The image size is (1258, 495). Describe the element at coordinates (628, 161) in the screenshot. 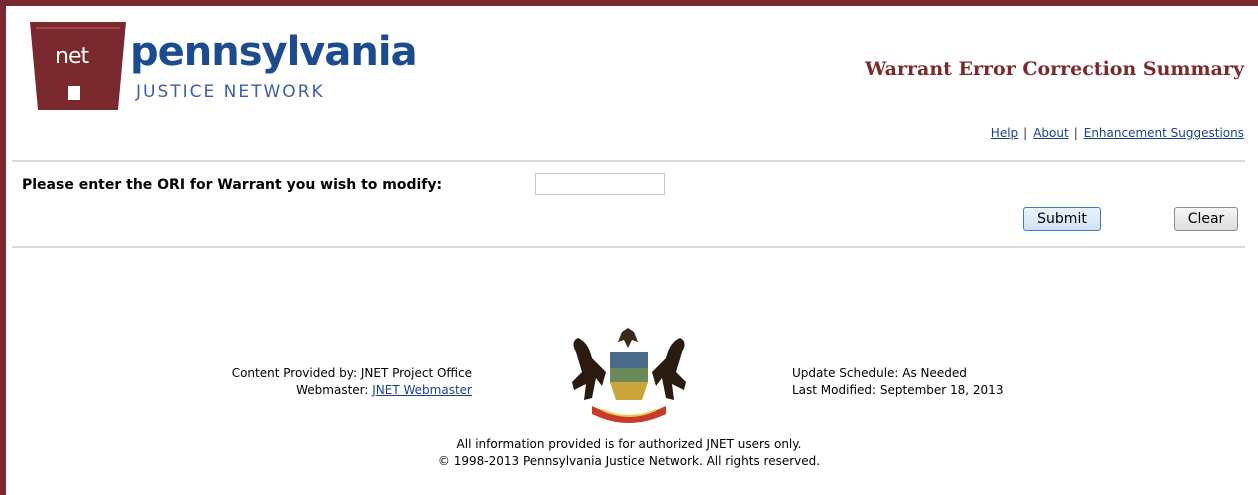

I see `divider-top` at that location.